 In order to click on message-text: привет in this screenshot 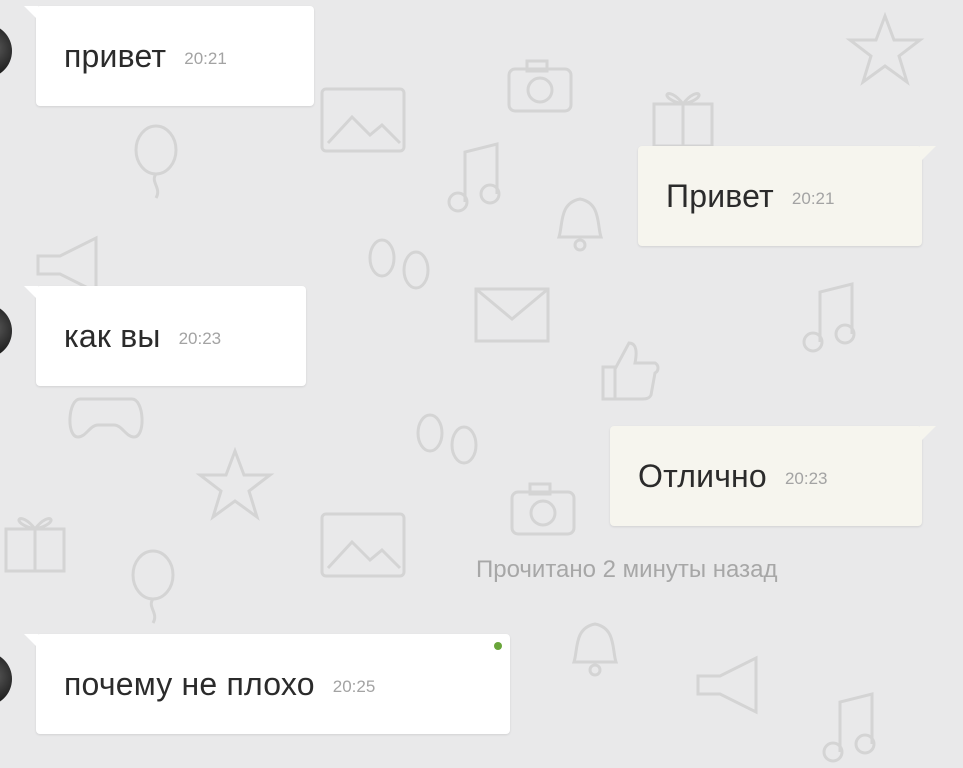, I will do `click(115, 55)`.